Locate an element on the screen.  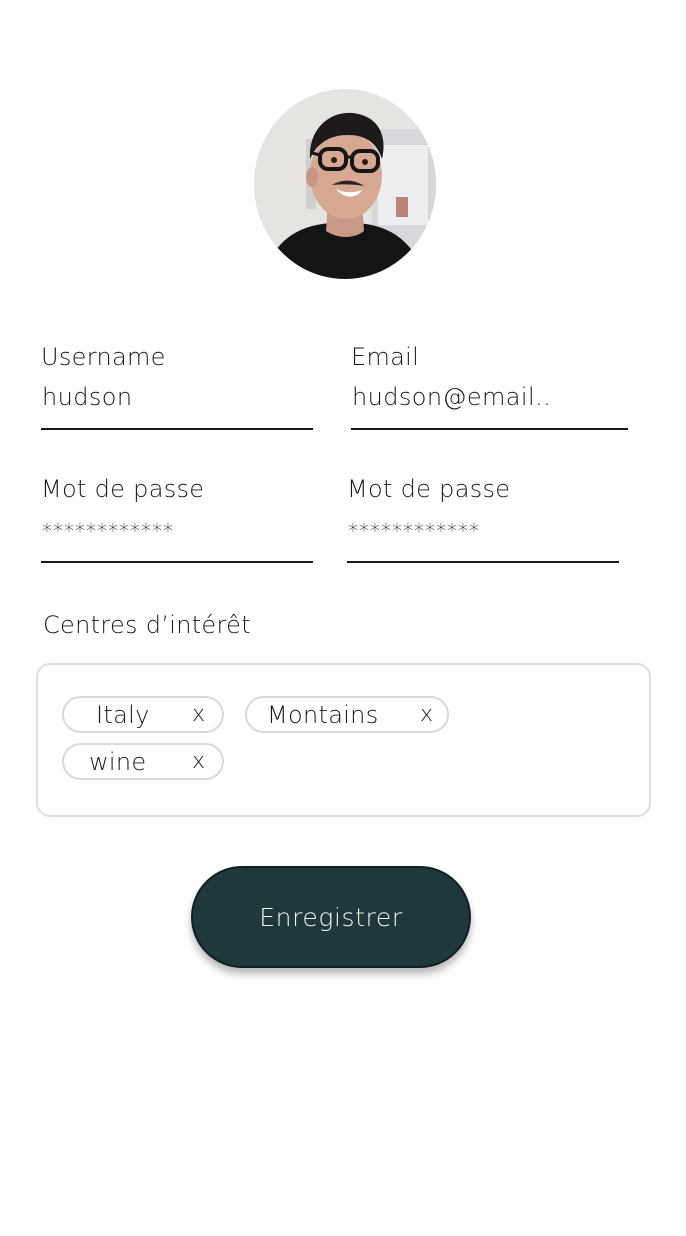
save-button-label: Enregistrer is located at coordinates (331, 917).